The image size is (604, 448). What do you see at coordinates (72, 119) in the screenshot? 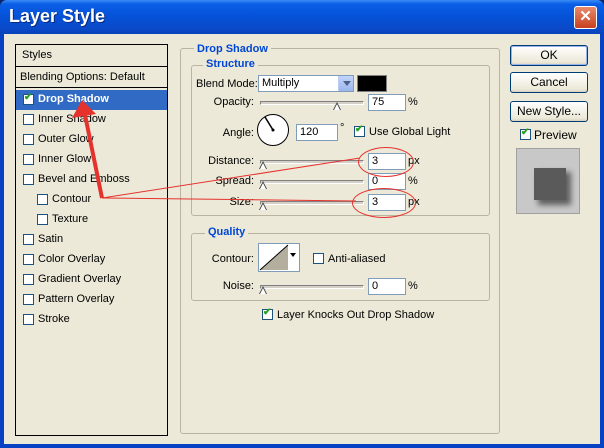
I see `style-item-label: Inner Shadow` at bounding box center [72, 119].